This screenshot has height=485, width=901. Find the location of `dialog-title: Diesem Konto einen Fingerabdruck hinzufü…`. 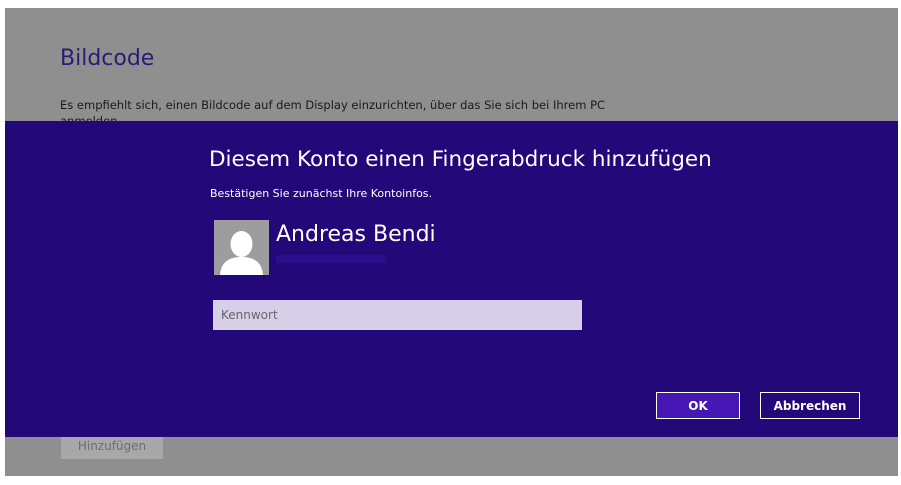

dialog-title: Diesem Konto einen Fingerabdruck hinzufü… is located at coordinates (460, 159).